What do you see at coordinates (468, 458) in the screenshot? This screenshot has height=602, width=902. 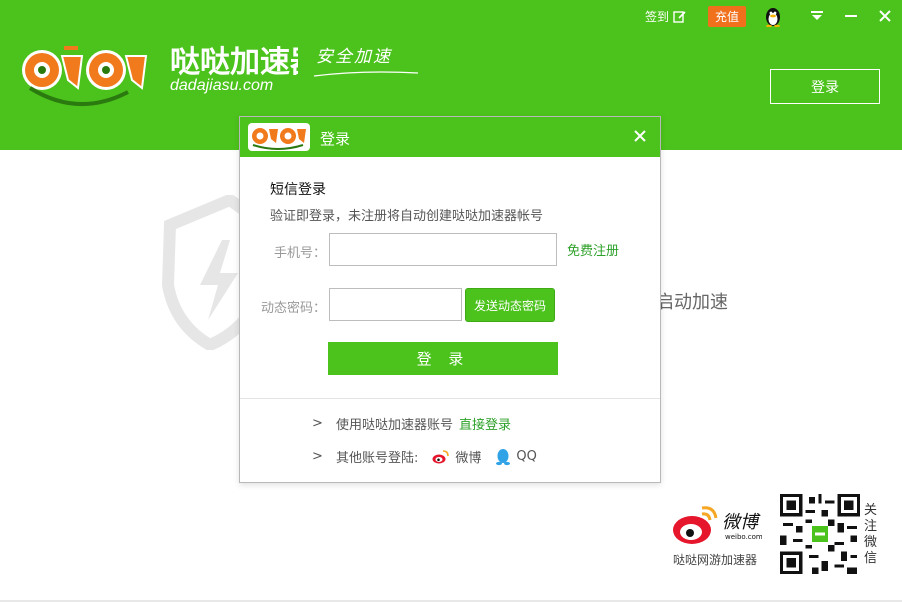 I see `weibo-login-label: 微博` at bounding box center [468, 458].